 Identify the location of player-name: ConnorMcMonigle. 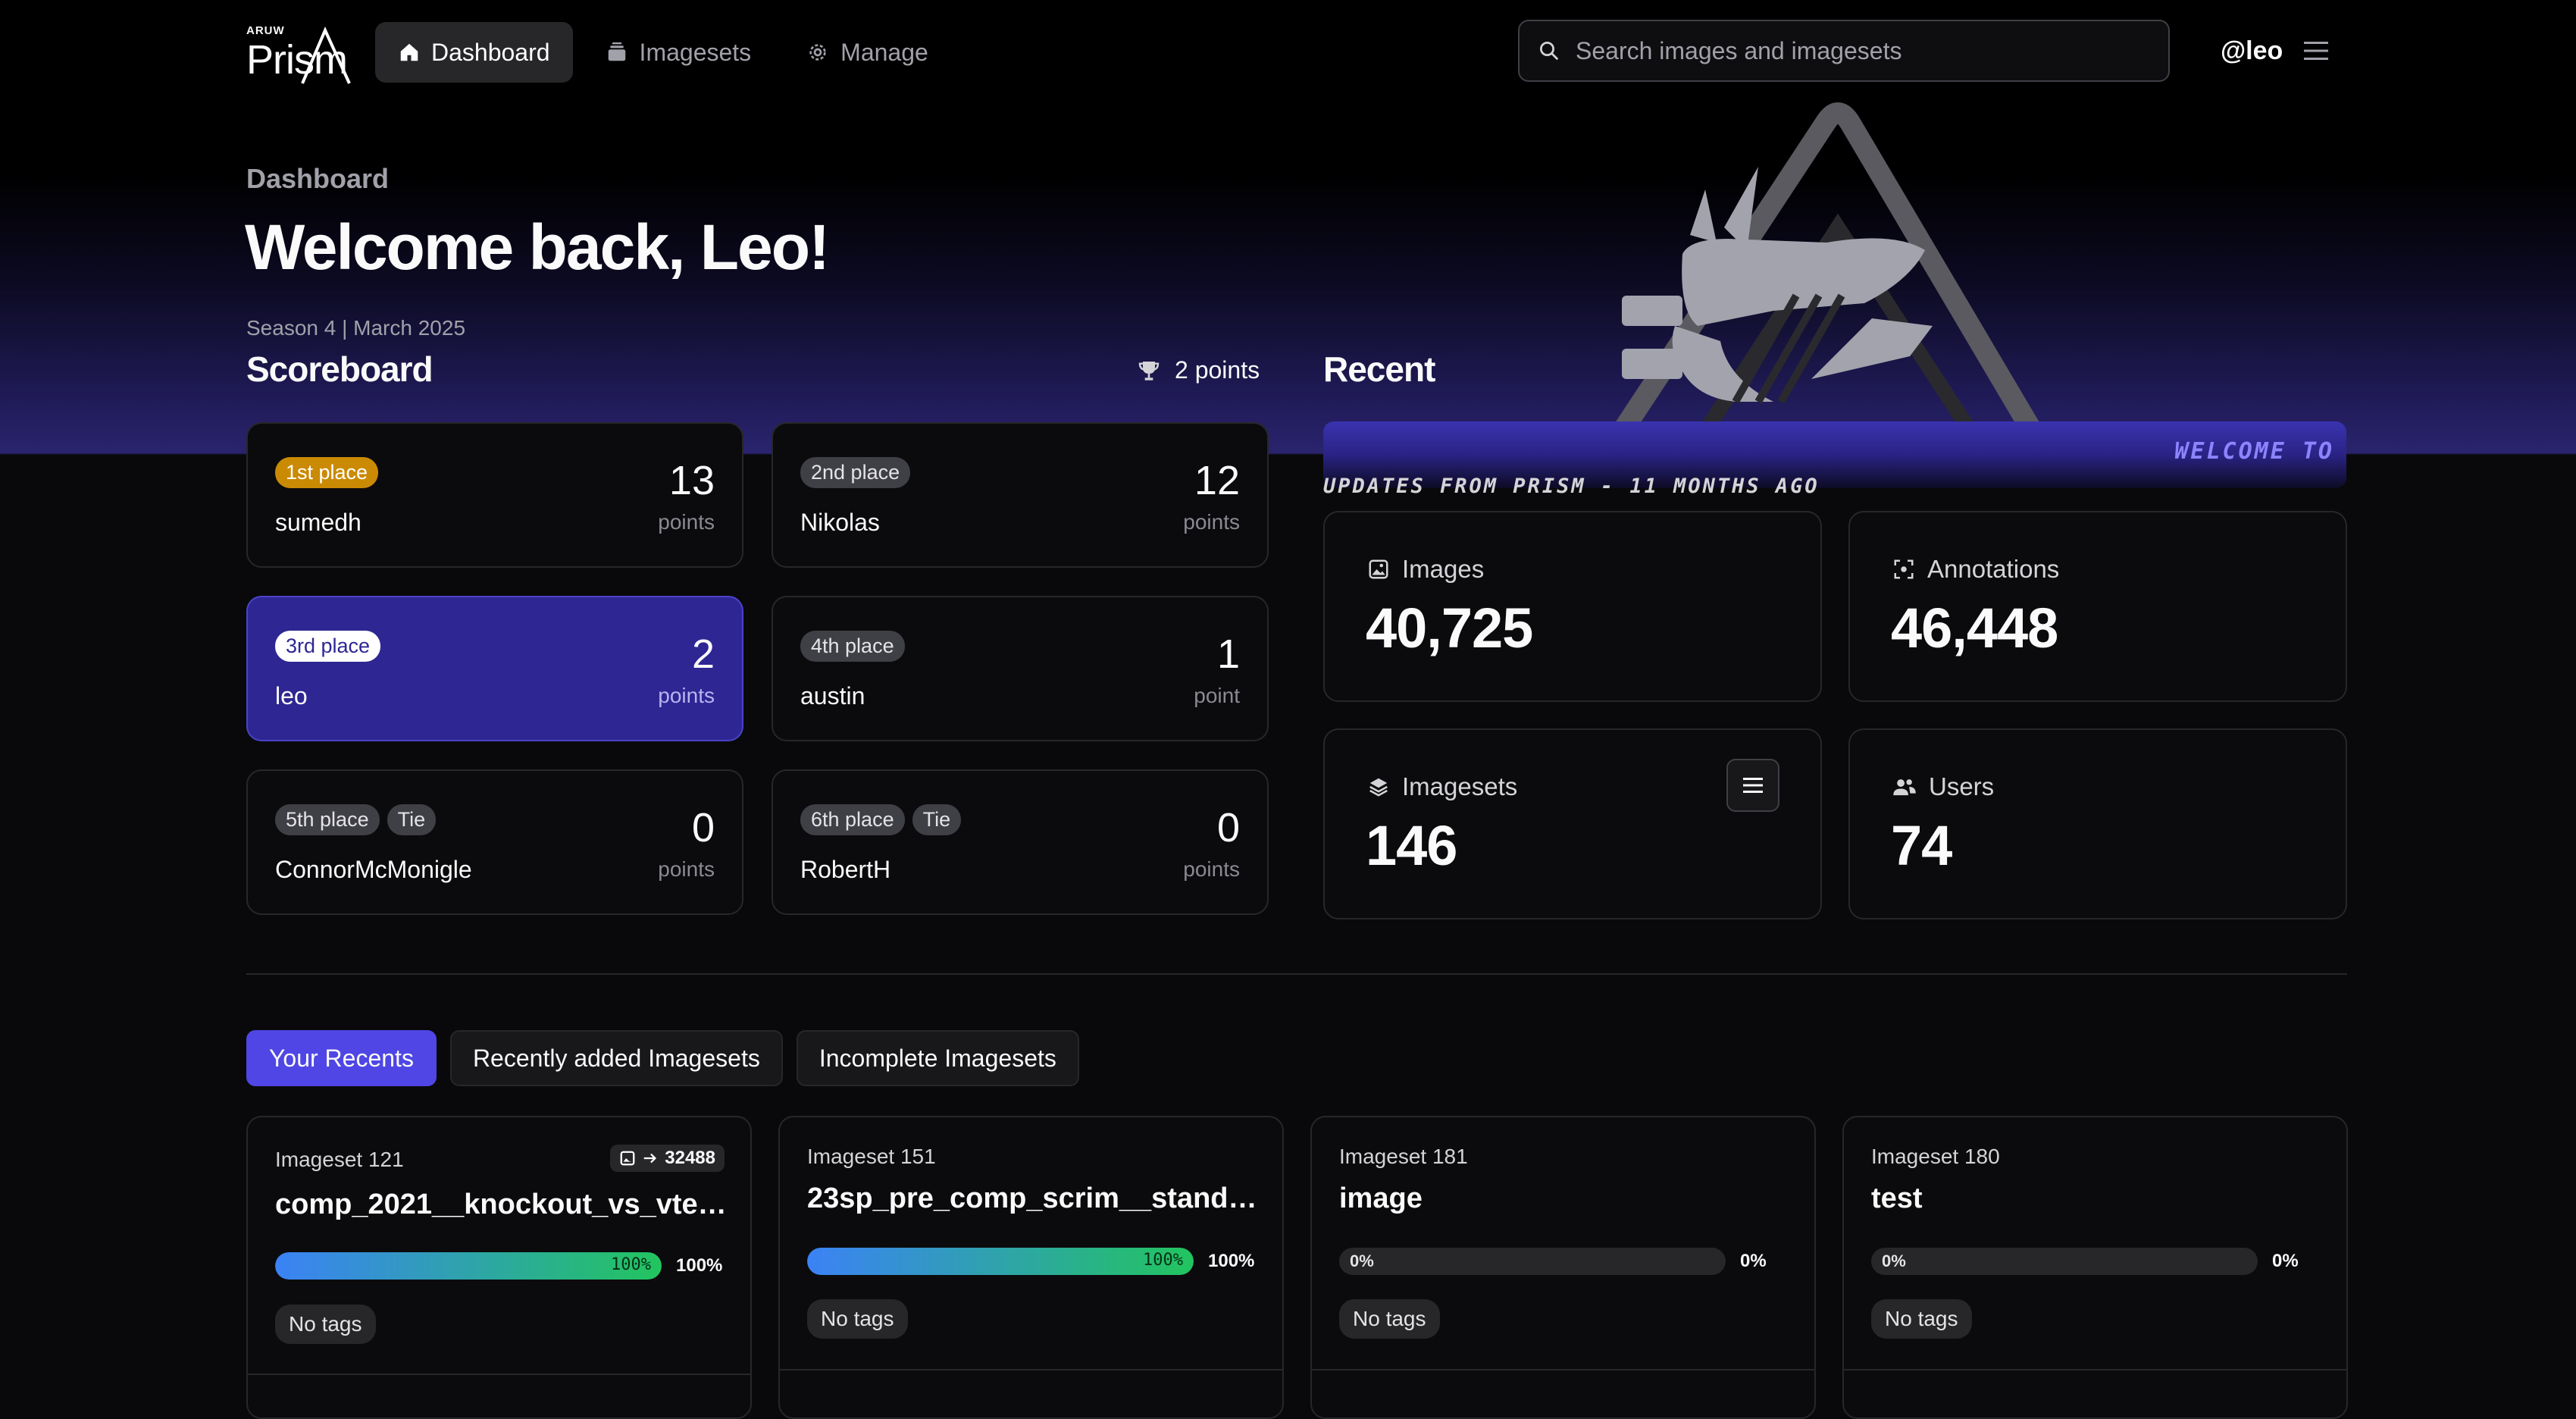
(374, 869).